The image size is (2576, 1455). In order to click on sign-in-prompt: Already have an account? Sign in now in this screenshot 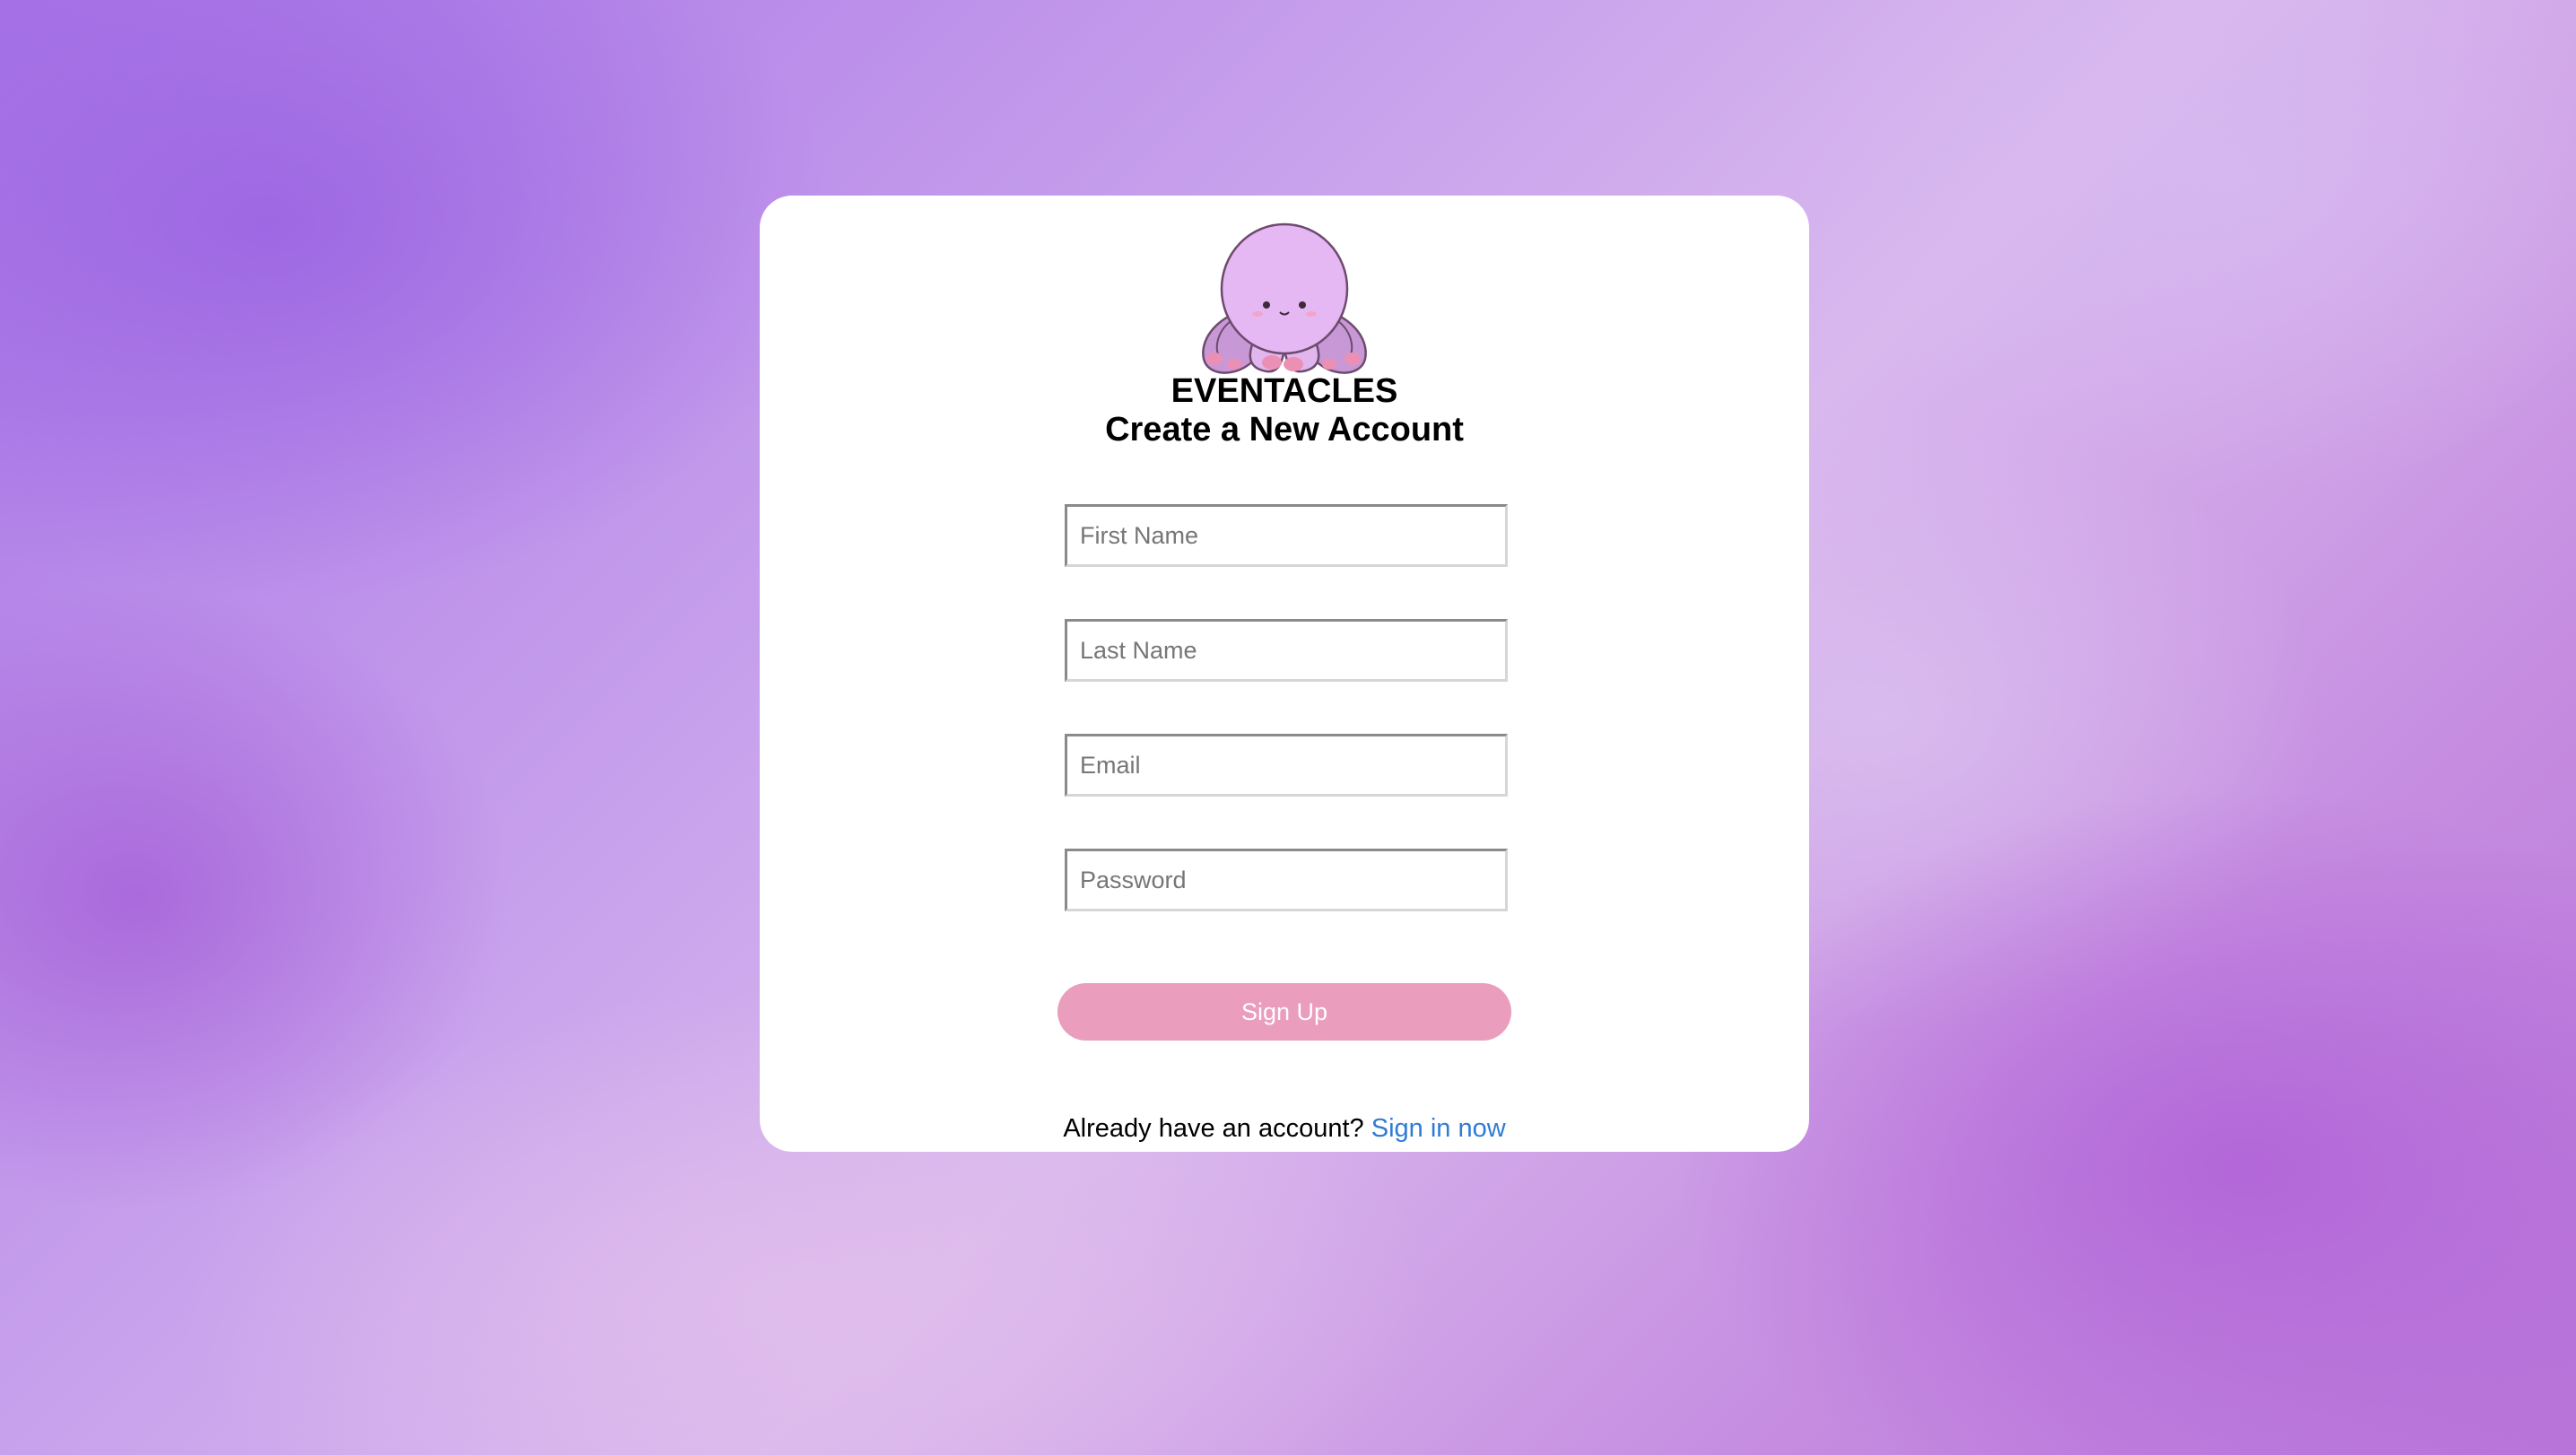, I will do `click(1284, 1129)`.